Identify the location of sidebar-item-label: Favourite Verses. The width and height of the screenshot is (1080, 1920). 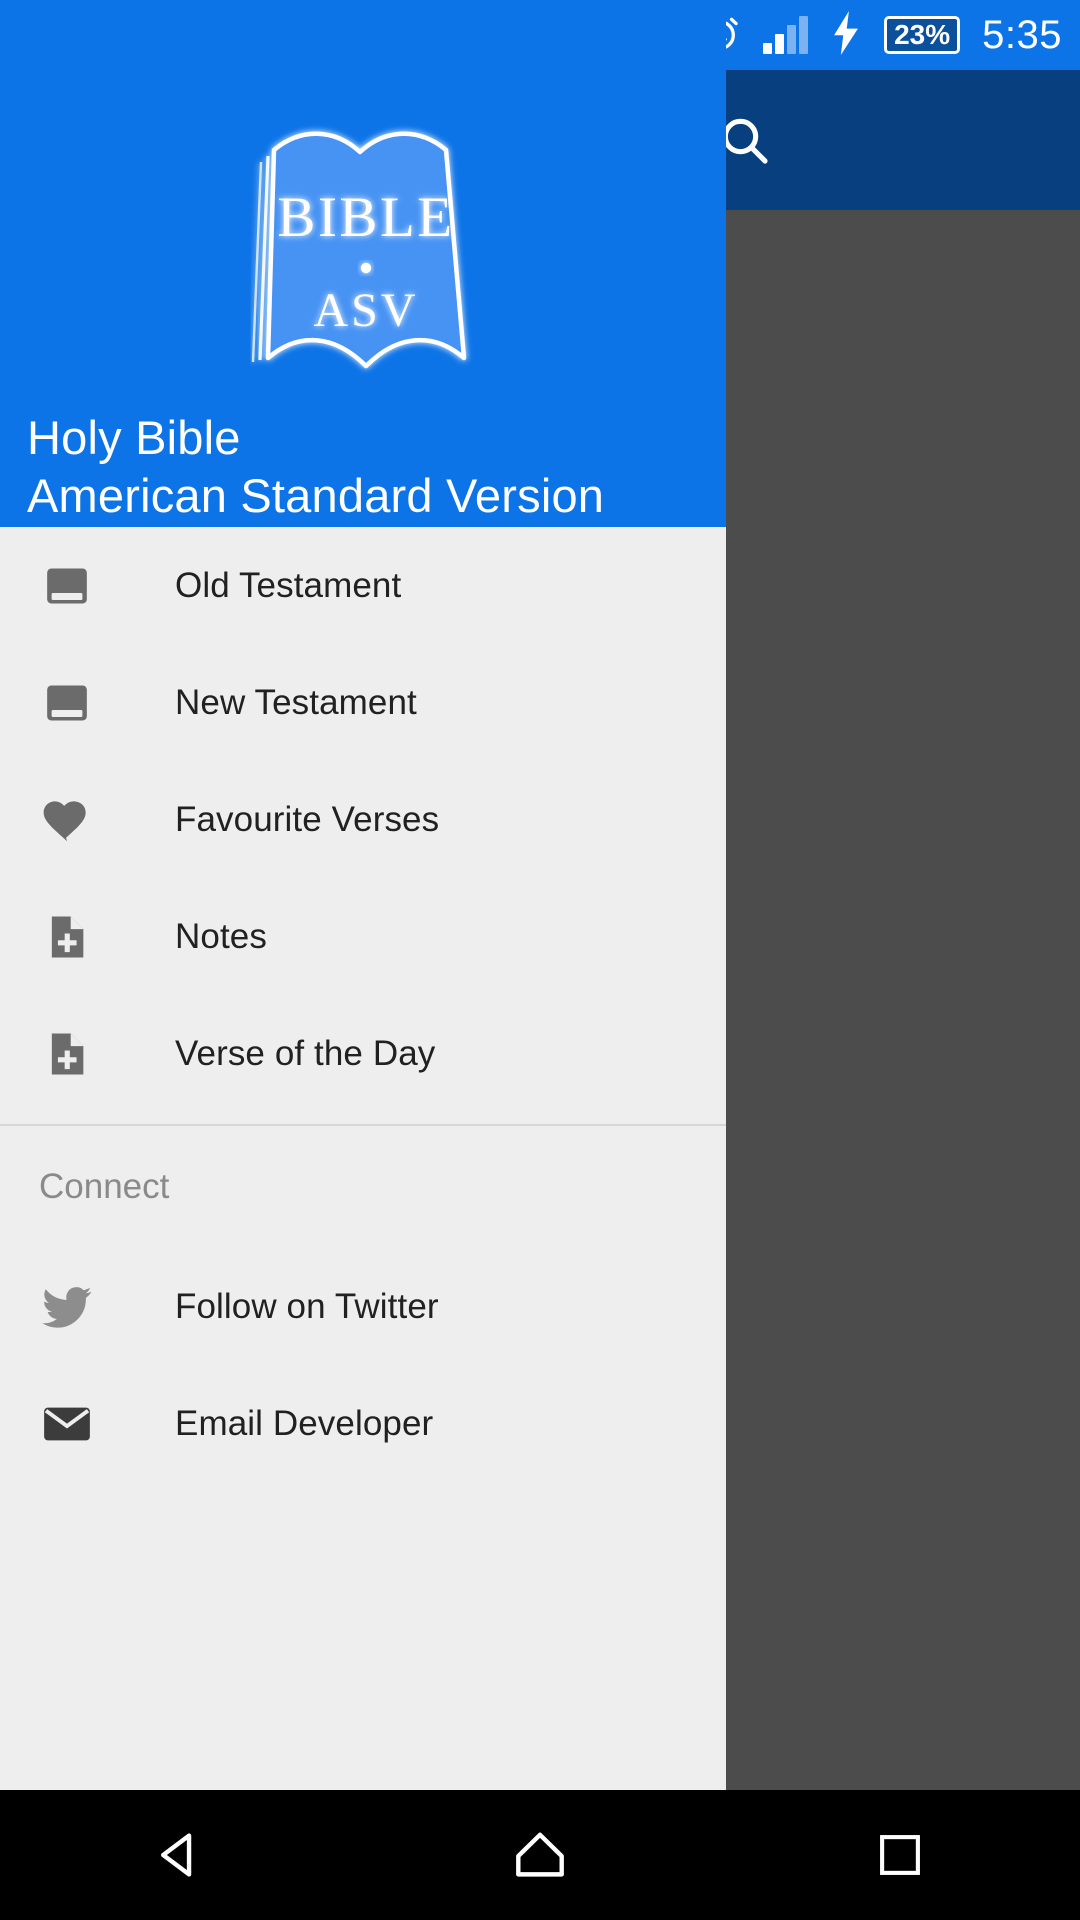
(307, 819).